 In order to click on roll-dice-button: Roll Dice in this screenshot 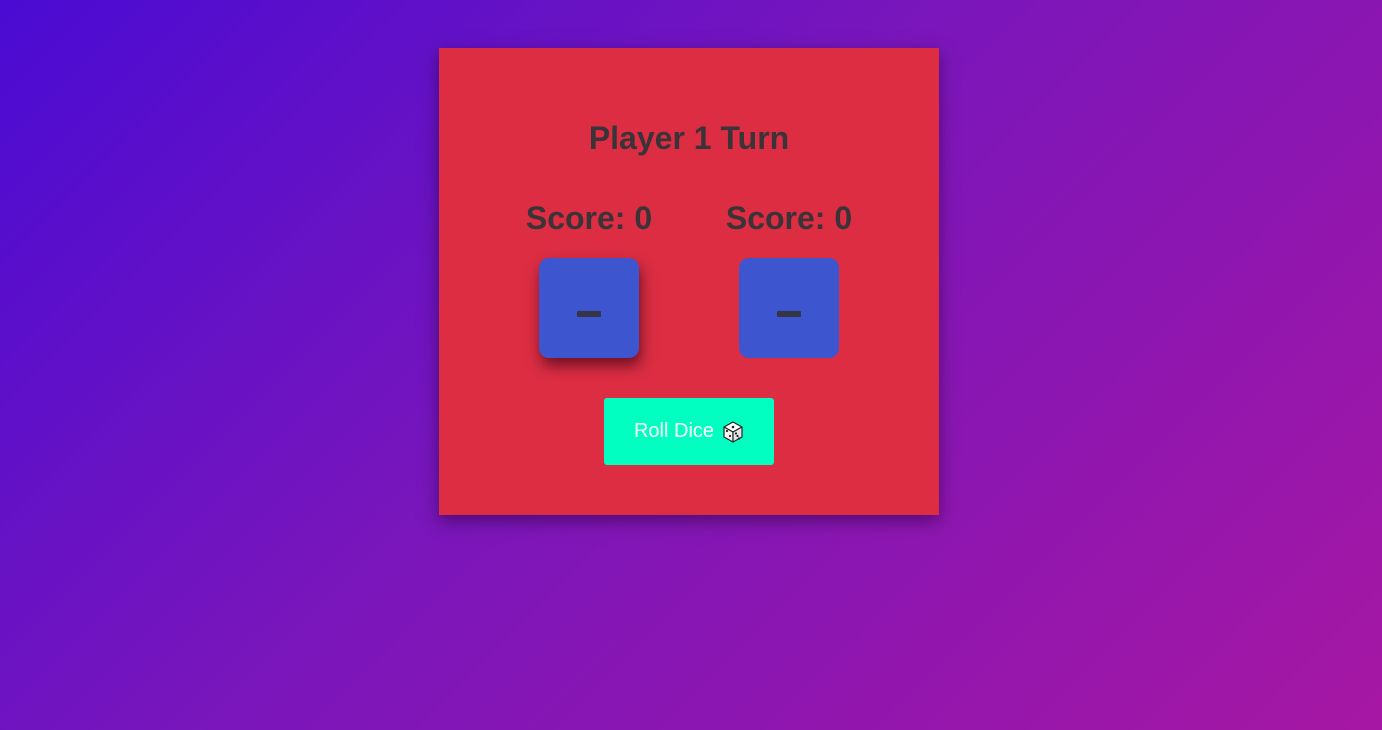, I will do `click(689, 431)`.